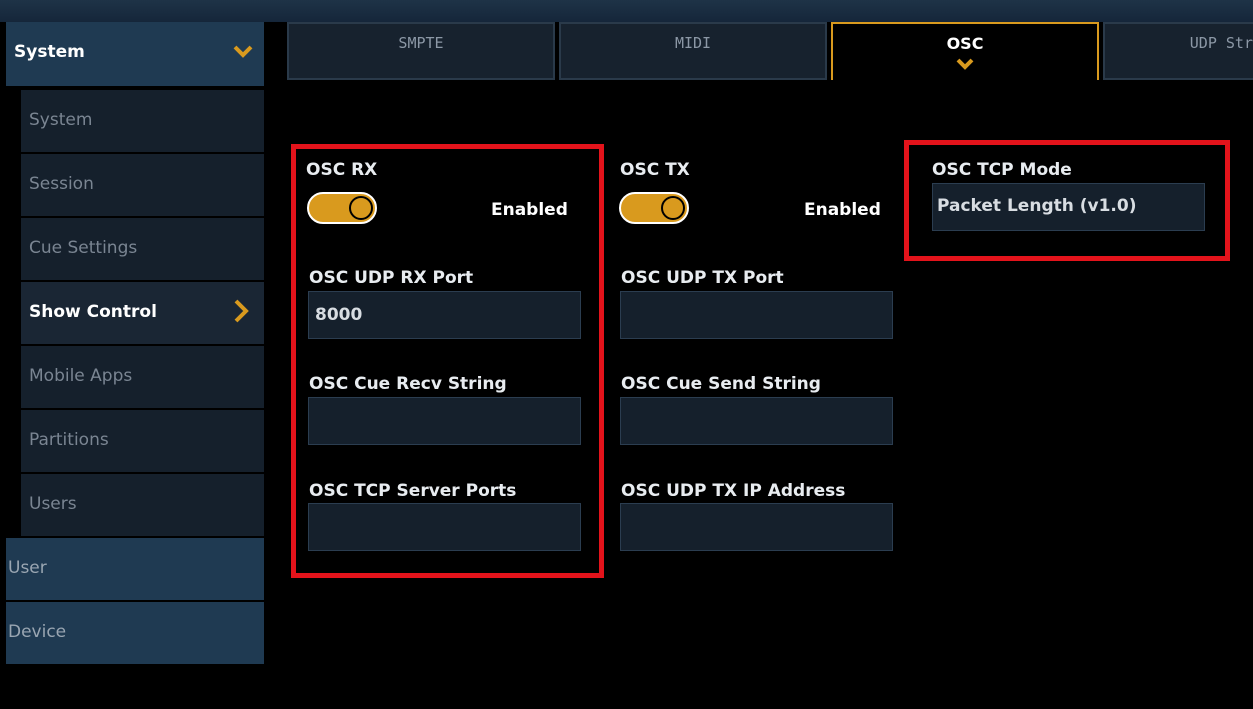 This screenshot has height=709, width=1253. I want to click on osc-cue-send-label: OSC Cue Send String, so click(721, 384).